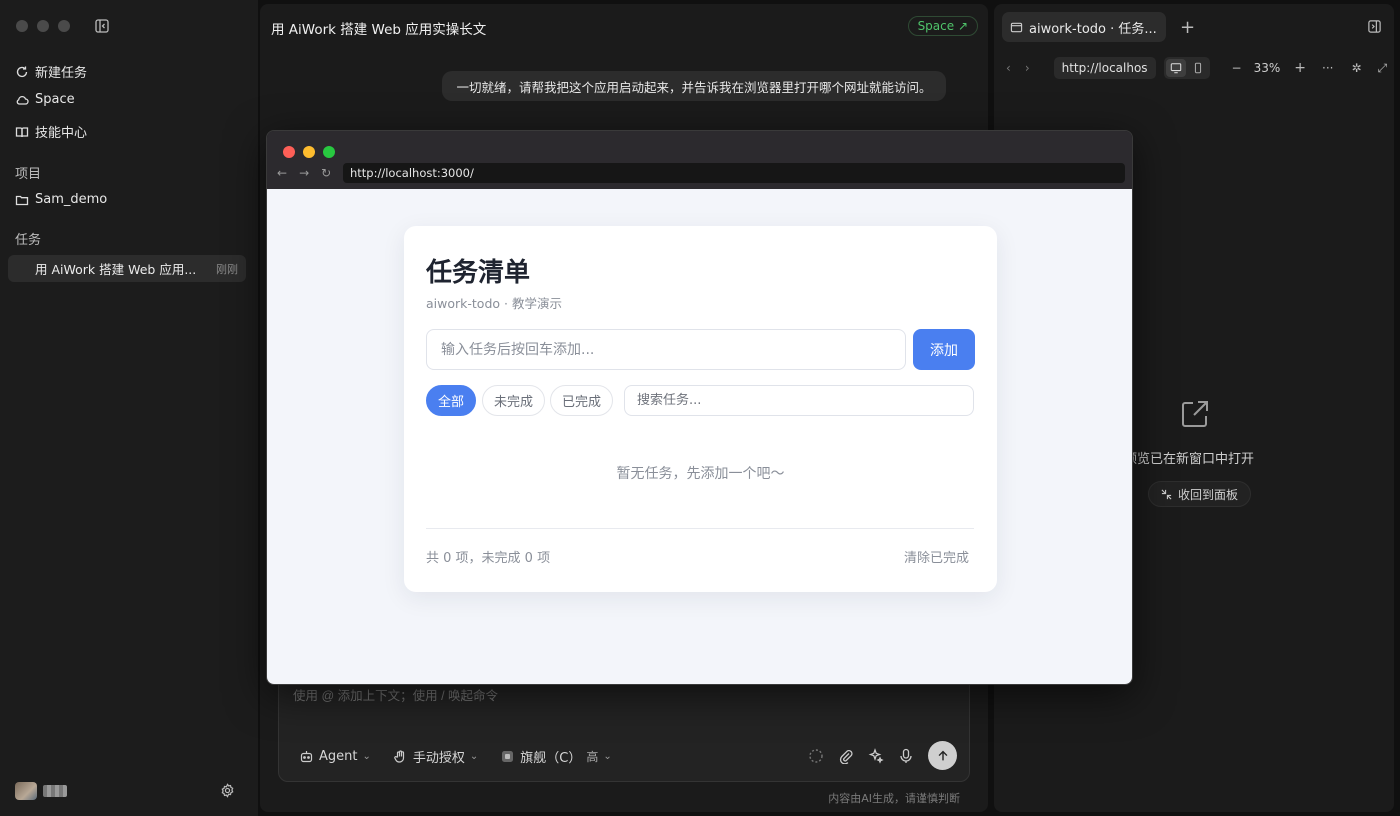 This screenshot has width=1400, height=816. Describe the element at coordinates (699, 160) in the screenshot. I see `browser-chrome: ← → ↻ http://localhost:3000/` at that location.